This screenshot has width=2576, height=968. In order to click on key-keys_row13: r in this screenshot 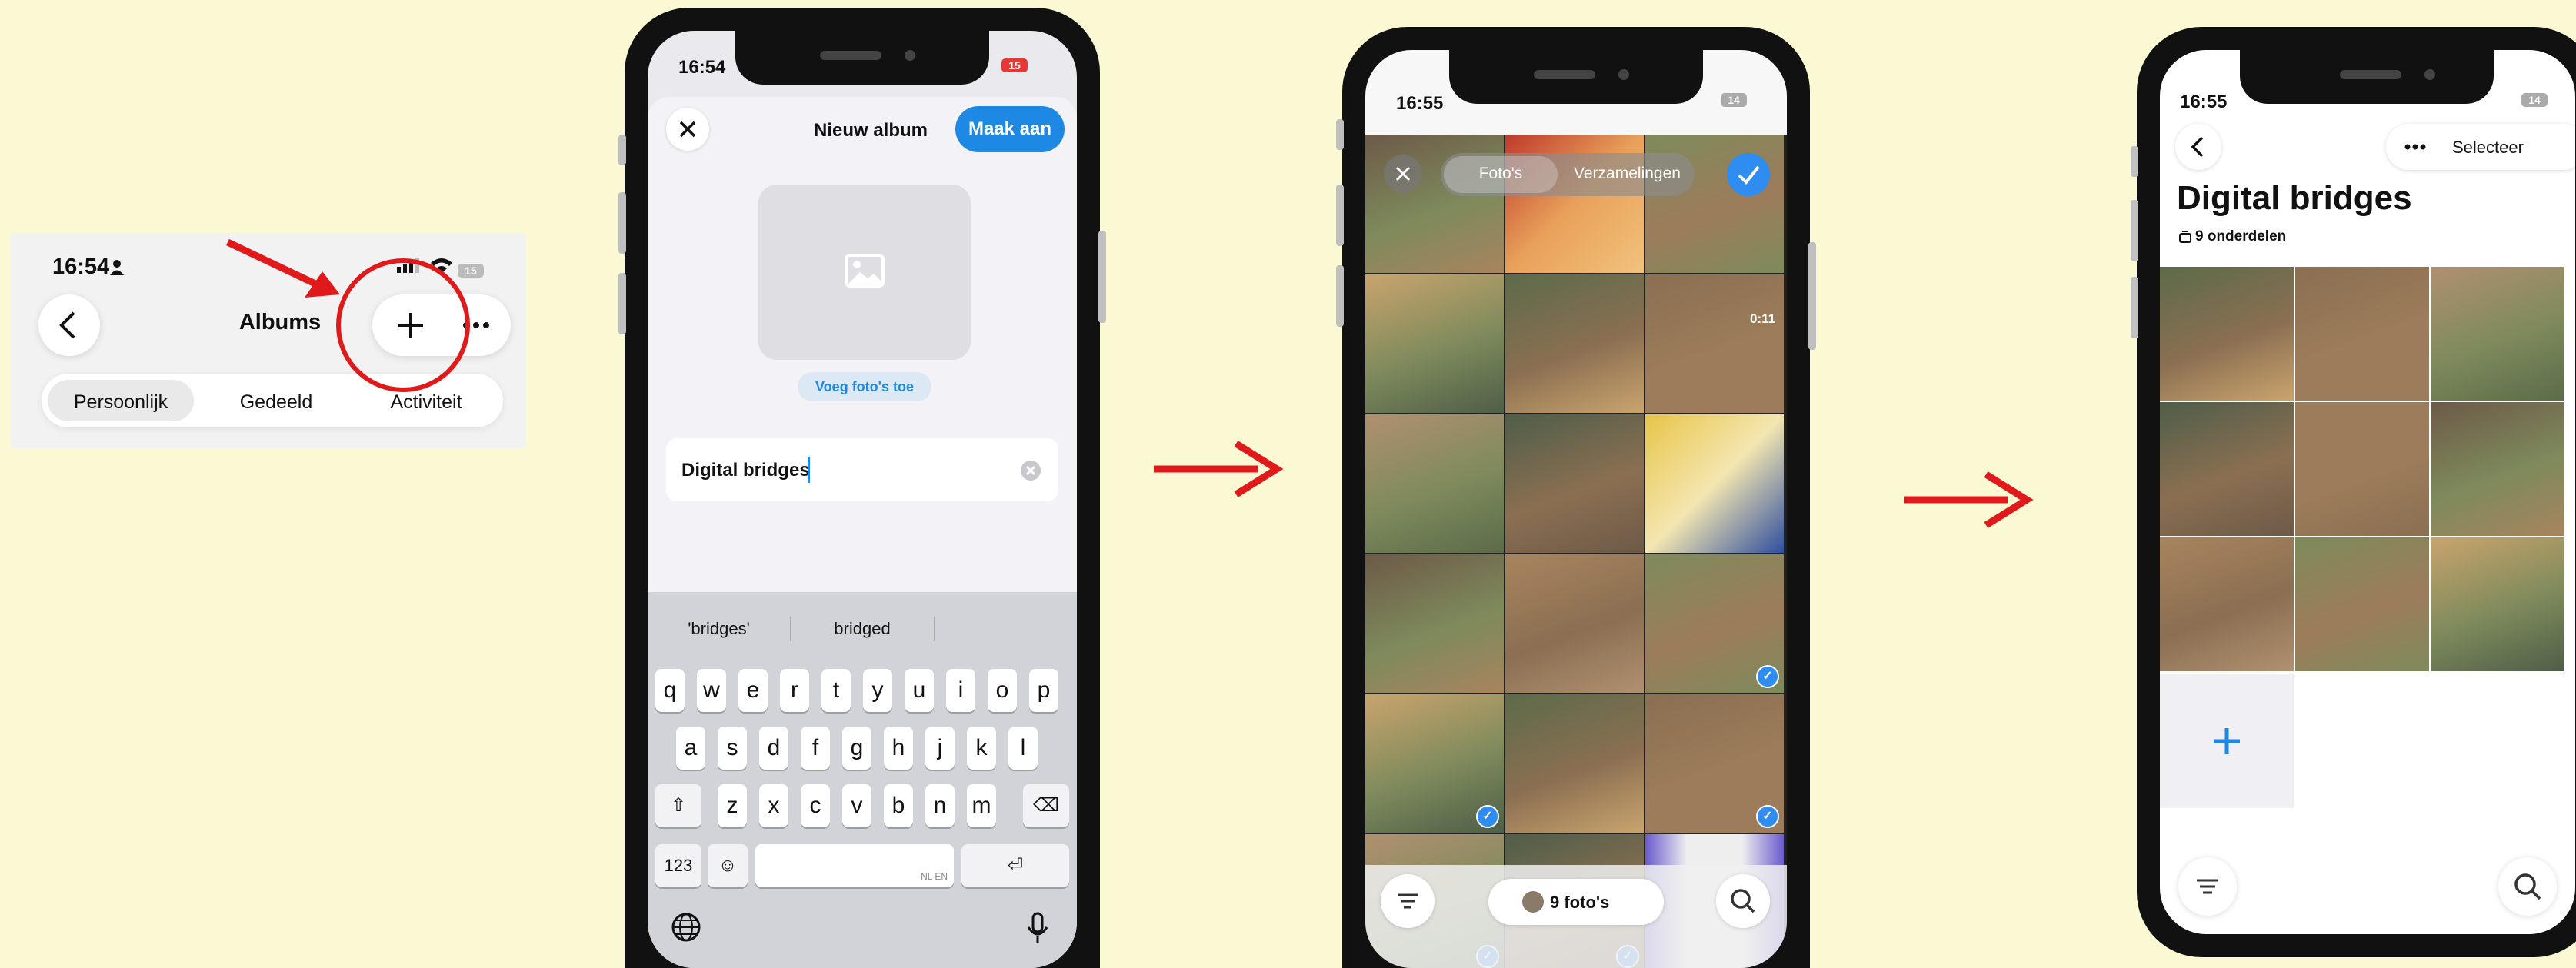, I will do `click(794, 690)`.